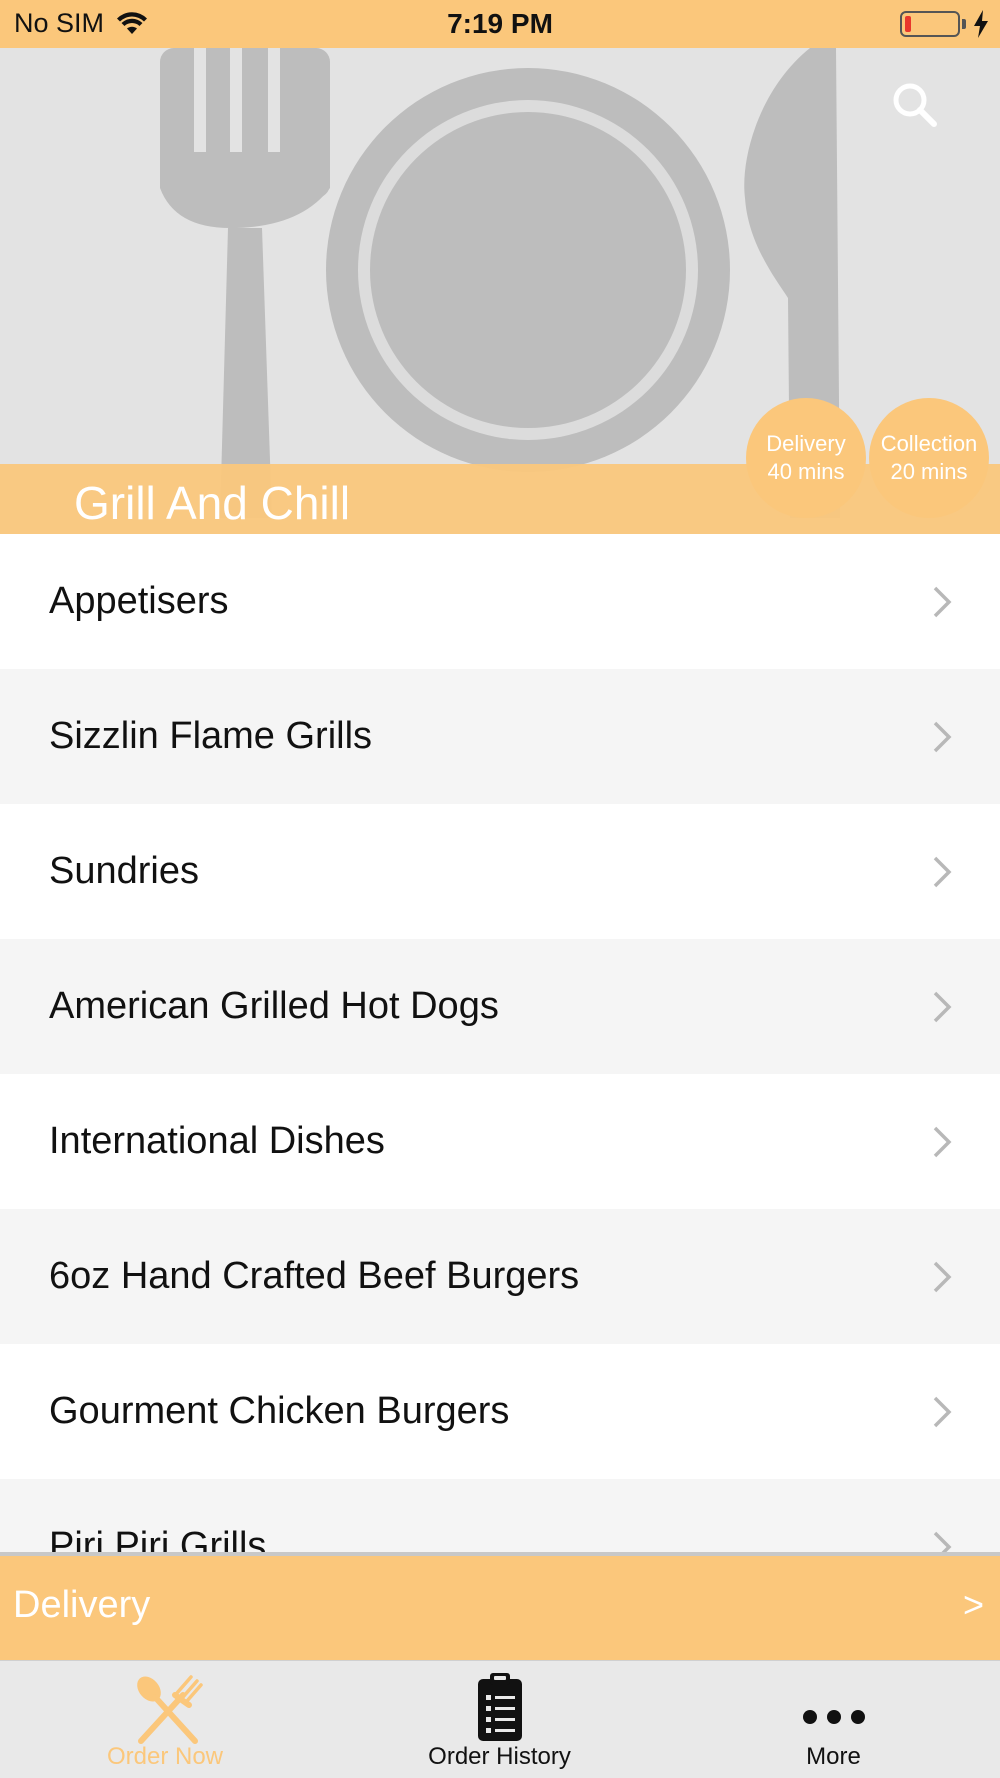 This screenshot has width=1000, height=1778. Describe the element at coordinates (500, 1608) in the screenshot. I see `delivery-mode-bar: Delivery >` at that location.